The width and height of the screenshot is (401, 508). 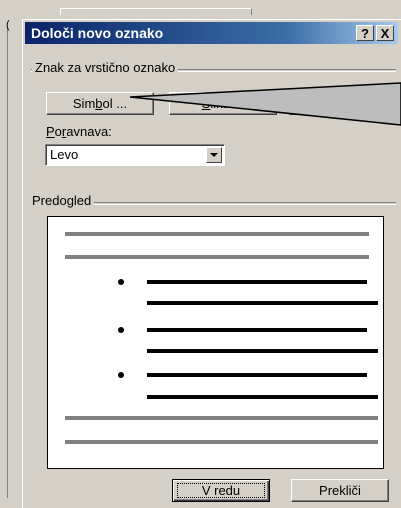 I want to click on help-button: ?, so click(x=365, y=33).